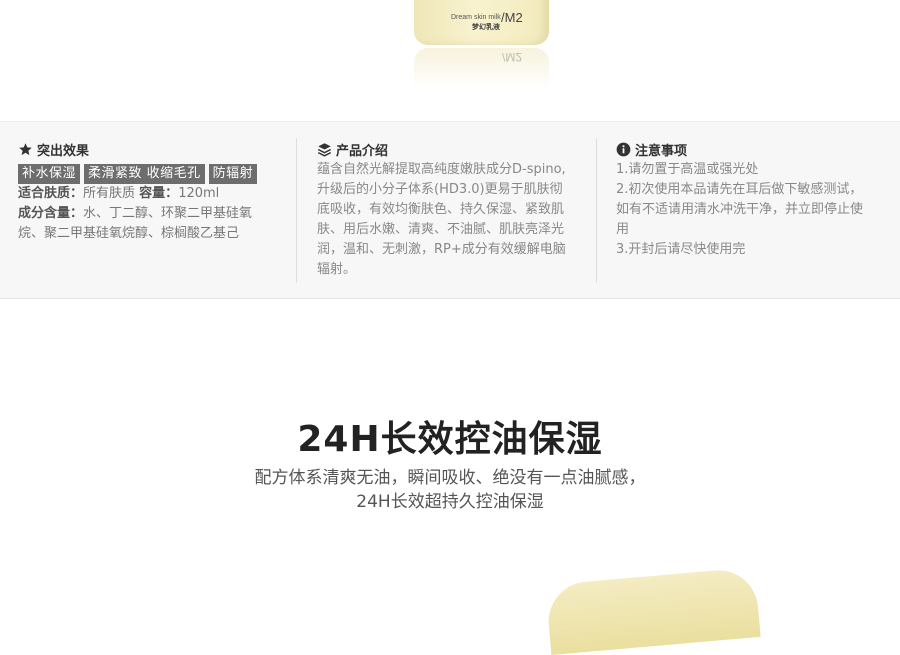 Image resolution: width=900 pixels, height=655 pixels. I want to click on notes-line: 用, so click(623, 229).